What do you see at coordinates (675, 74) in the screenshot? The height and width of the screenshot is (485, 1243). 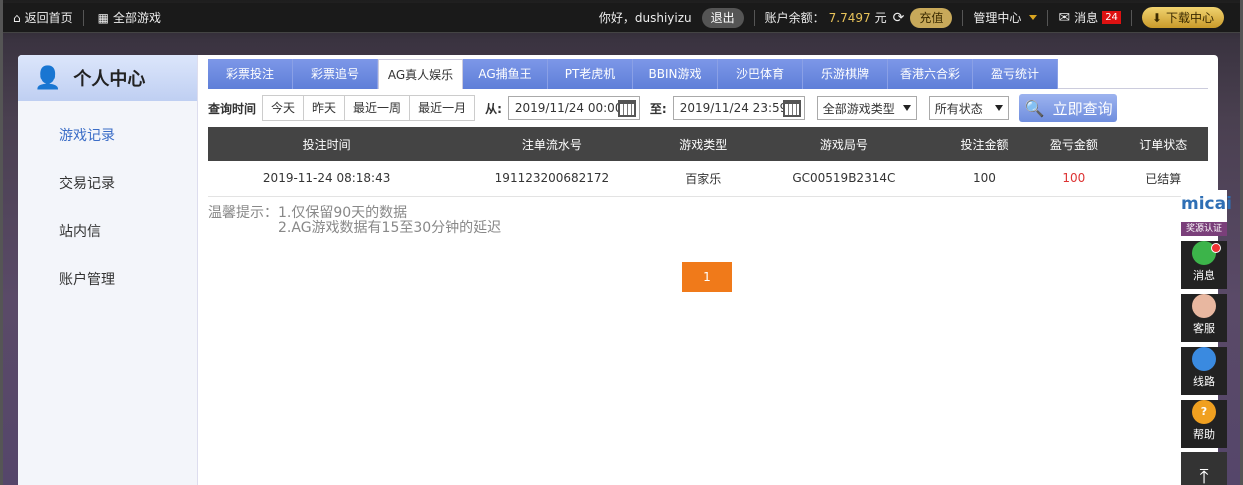 I see `tab-bbin: BBIN游戏` at bounding box center [675, 74].